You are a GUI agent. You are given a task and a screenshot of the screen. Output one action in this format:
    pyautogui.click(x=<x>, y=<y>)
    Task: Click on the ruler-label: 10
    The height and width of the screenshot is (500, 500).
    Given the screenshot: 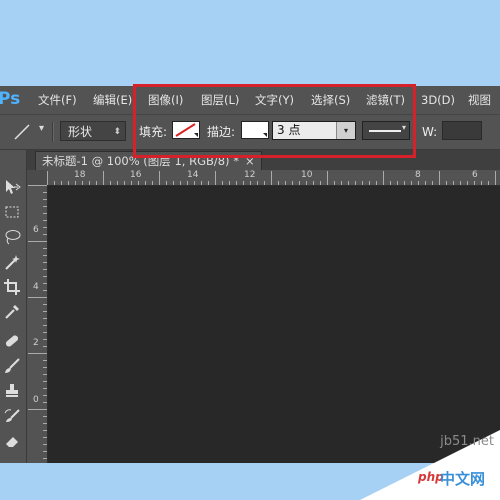 What is the action you would take?
    pyautogui.click(x=307, y=175)
    